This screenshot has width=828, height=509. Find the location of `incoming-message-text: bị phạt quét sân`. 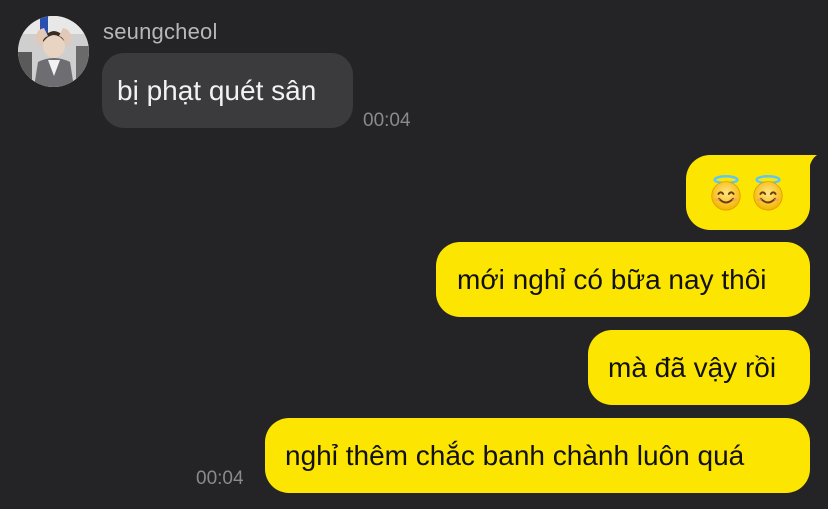

incoming-message-text: bị phạt quét sân is located at coordinates (217, 90).